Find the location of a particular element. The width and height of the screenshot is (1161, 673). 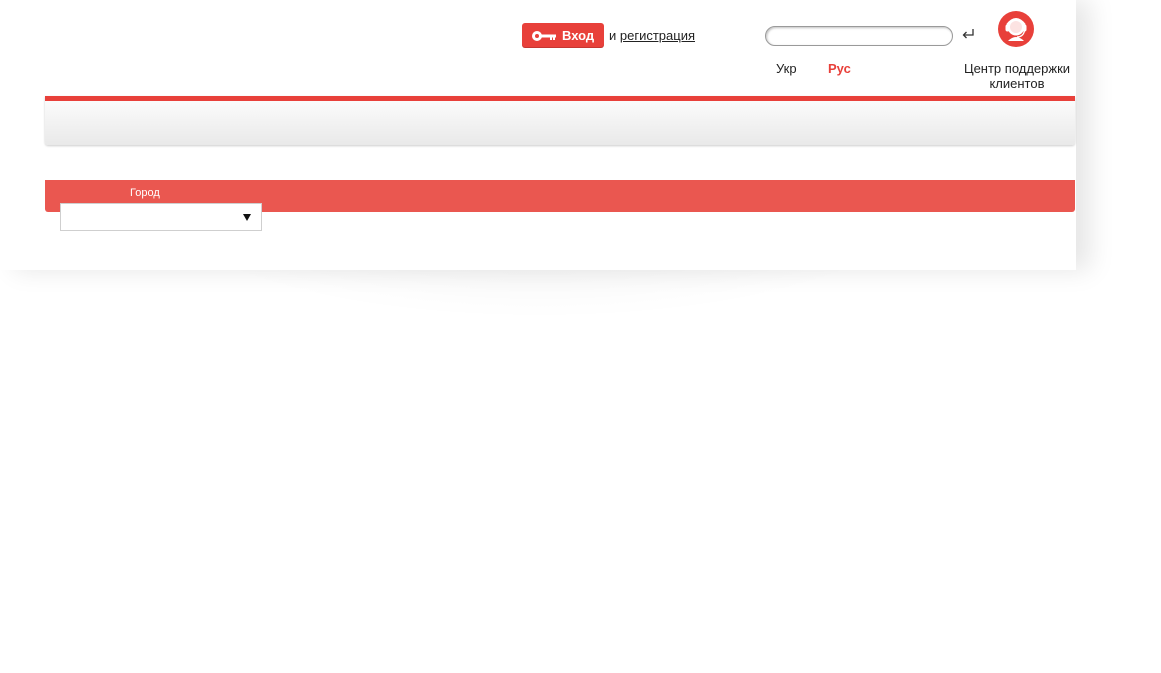

city-select is located at coordinates (161, 217).